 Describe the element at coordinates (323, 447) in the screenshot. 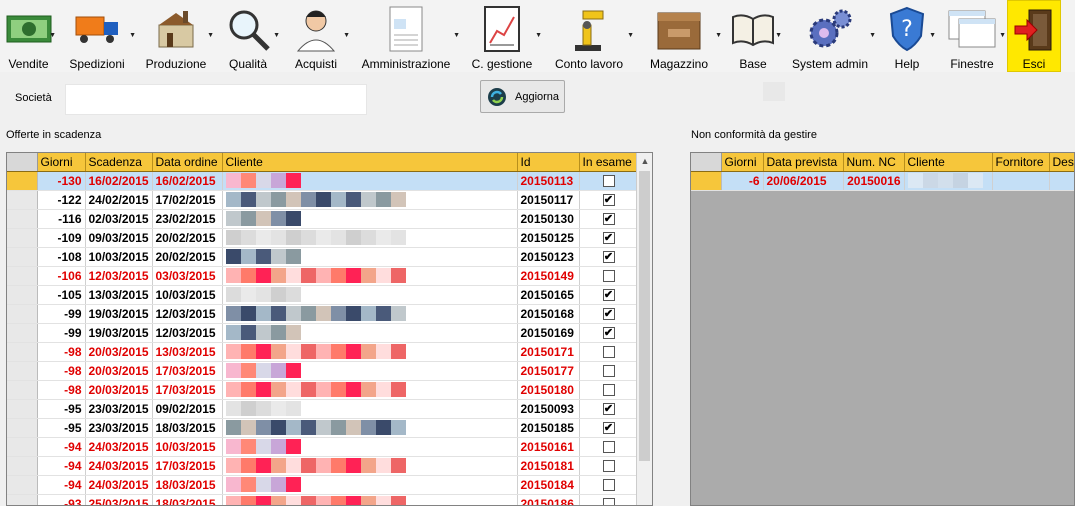

I see `table-row: -94 24/03/2015 10/03/2015 20150161` at that location.